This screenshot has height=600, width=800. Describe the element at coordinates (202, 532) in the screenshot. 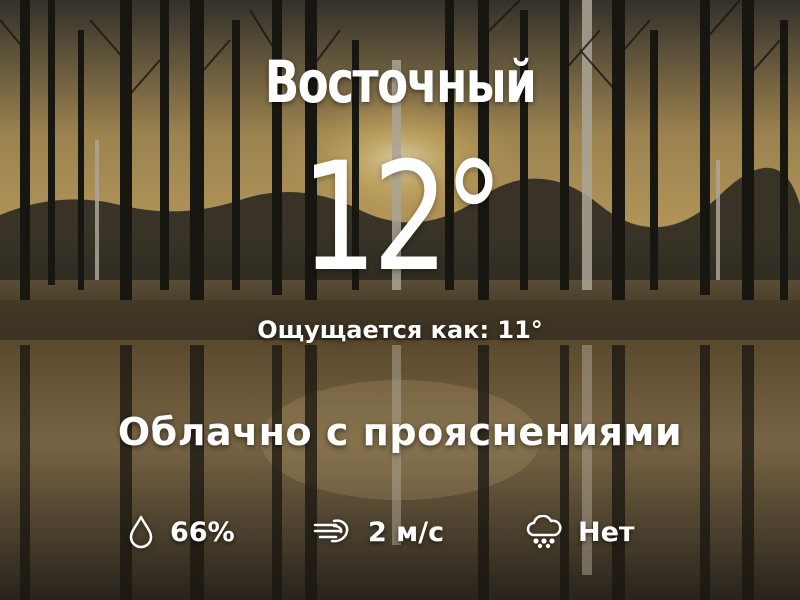

I see `humidity-value: 66%` at that location.